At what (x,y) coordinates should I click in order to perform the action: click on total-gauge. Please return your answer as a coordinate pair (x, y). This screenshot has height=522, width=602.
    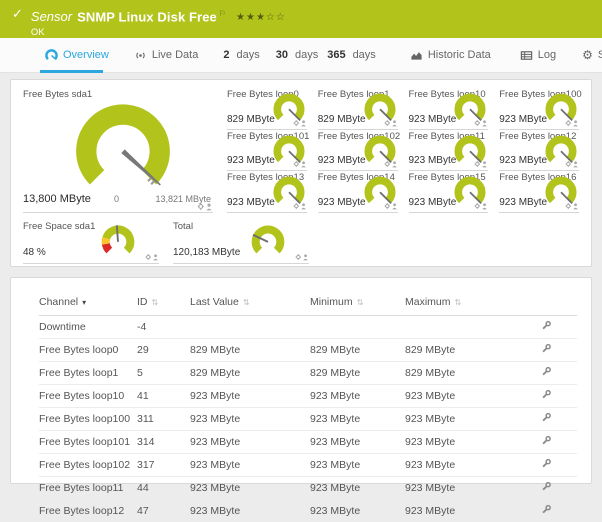
    Looking at the image, I should click on (268, 239).